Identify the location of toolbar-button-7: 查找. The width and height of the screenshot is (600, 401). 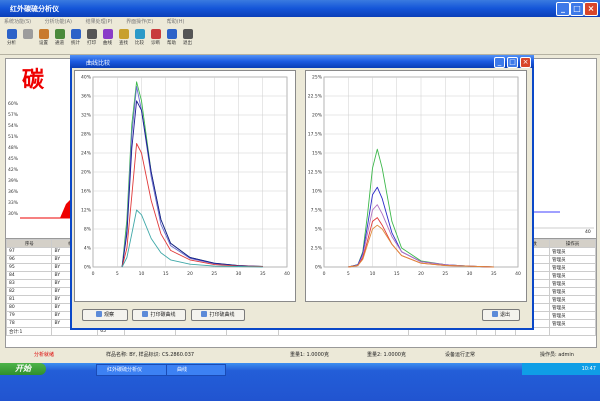
(123, 37).